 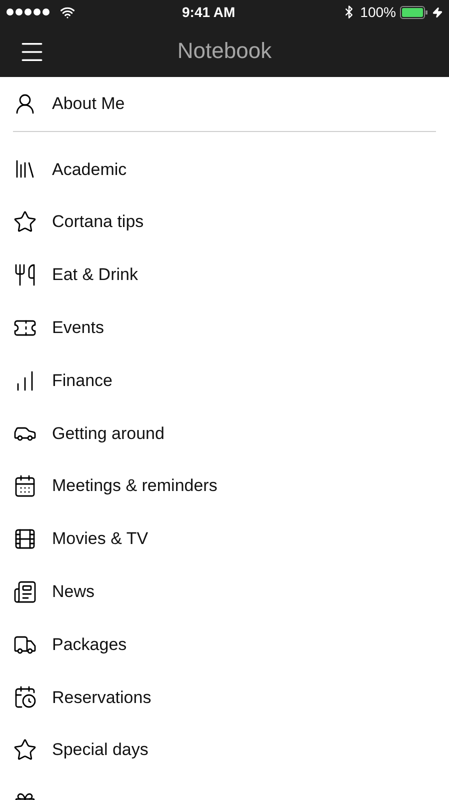 What do you see at coordinates (25, 538) in the screenshot?
I see `film-icon` at bounding box center [25, 538].